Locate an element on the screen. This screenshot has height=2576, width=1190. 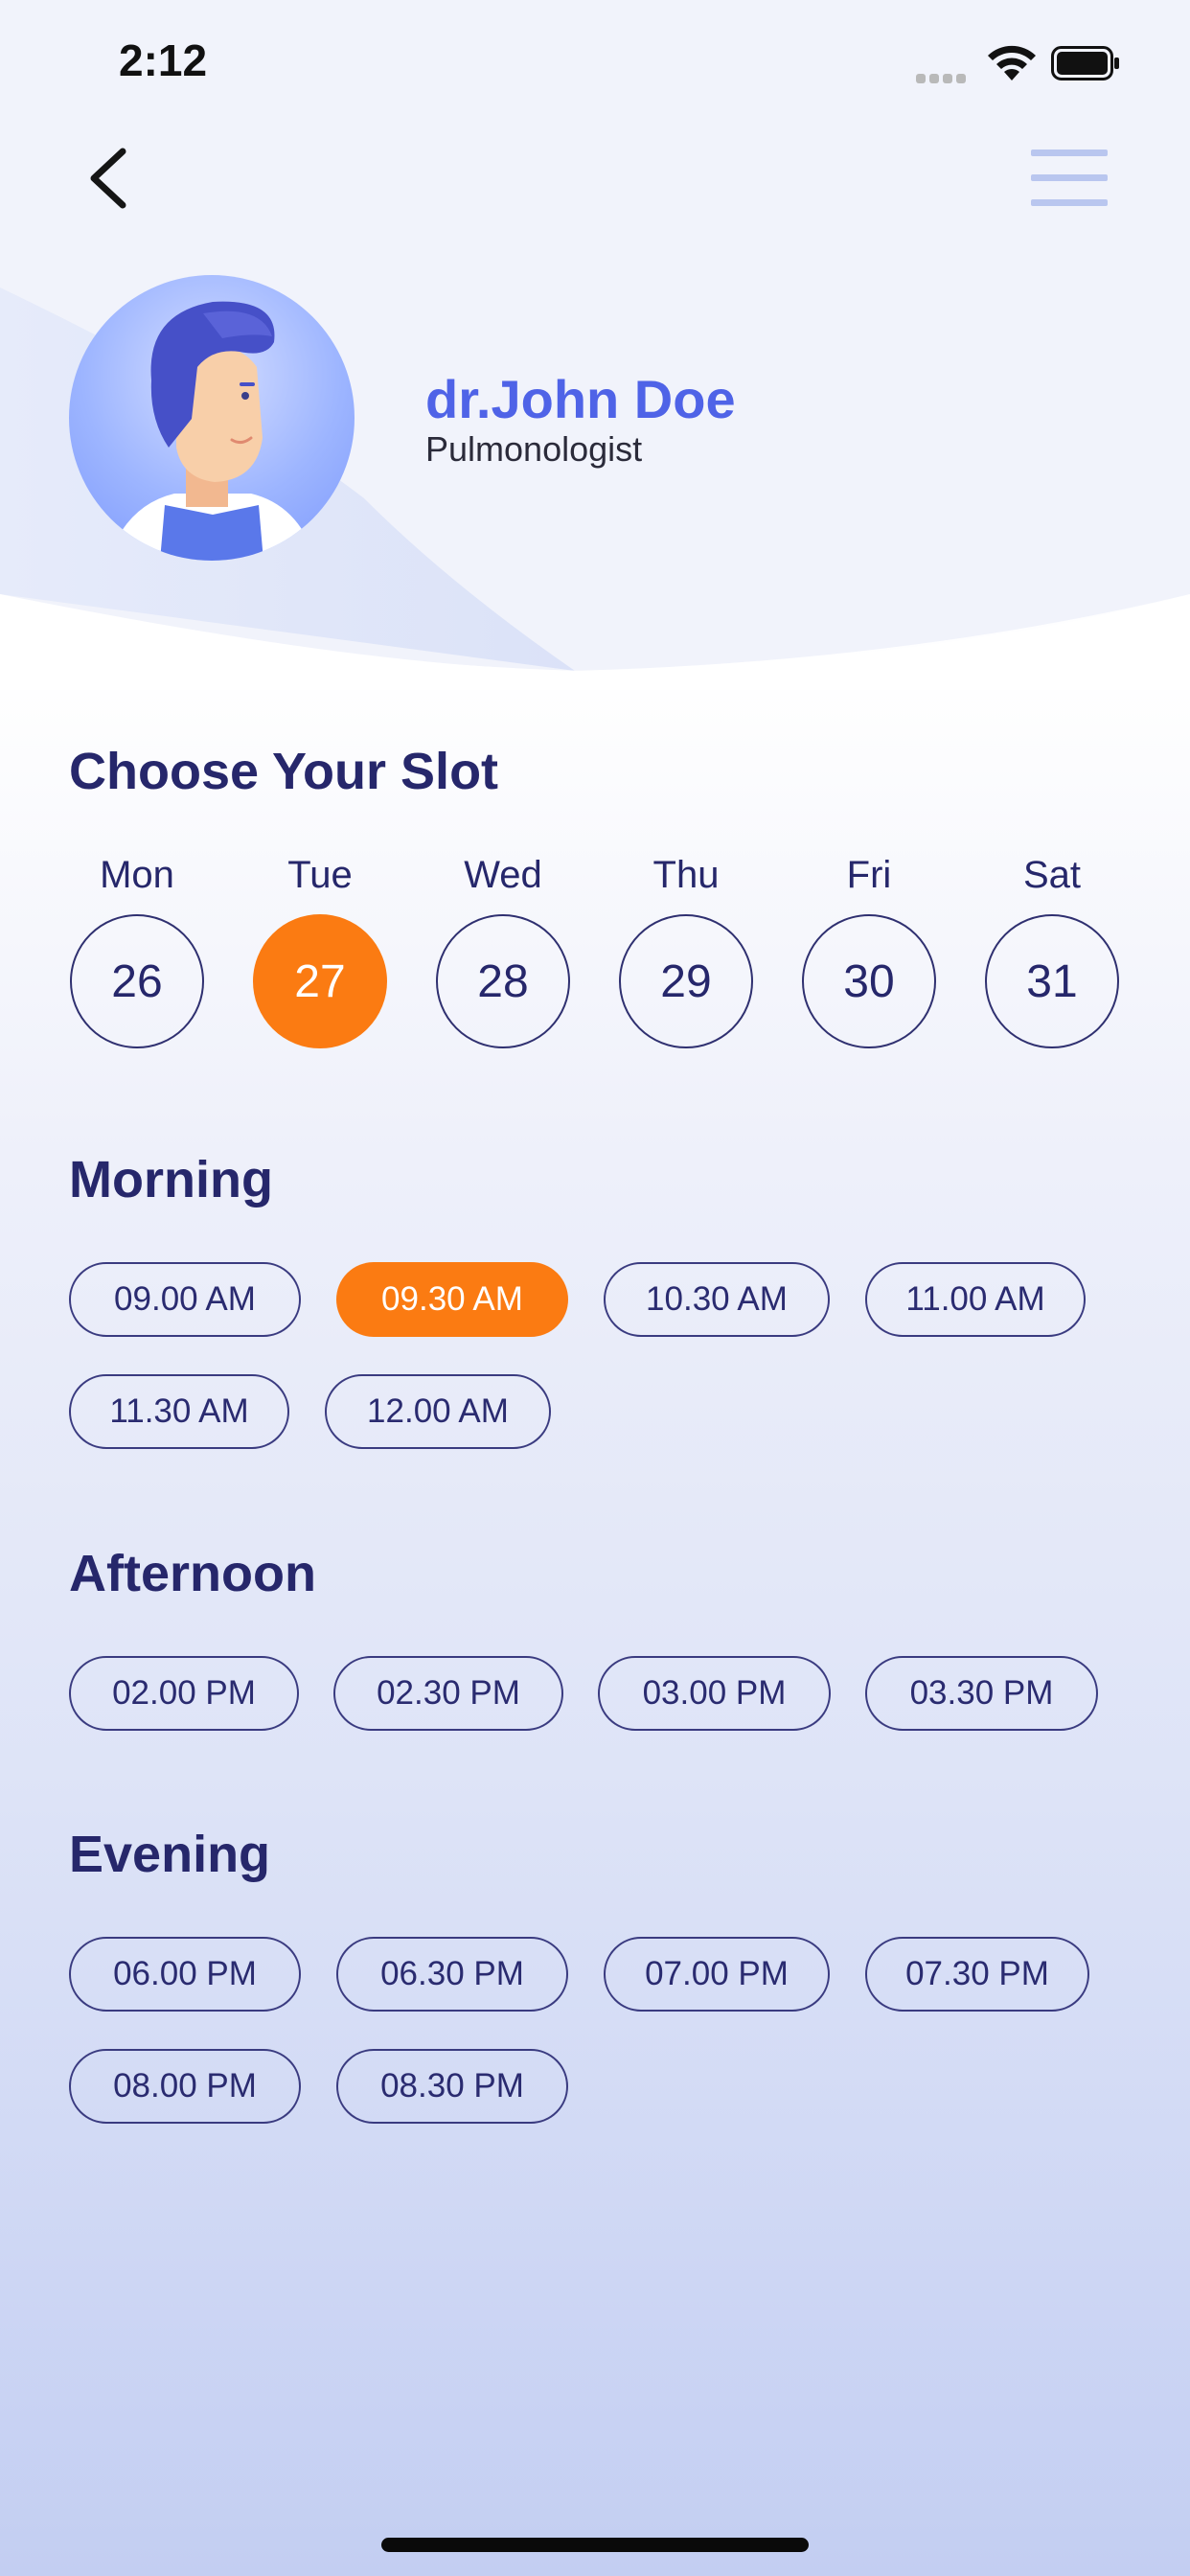
time-slot-chip-selected: 09.30 AM is located at coordinates (452, 1299).